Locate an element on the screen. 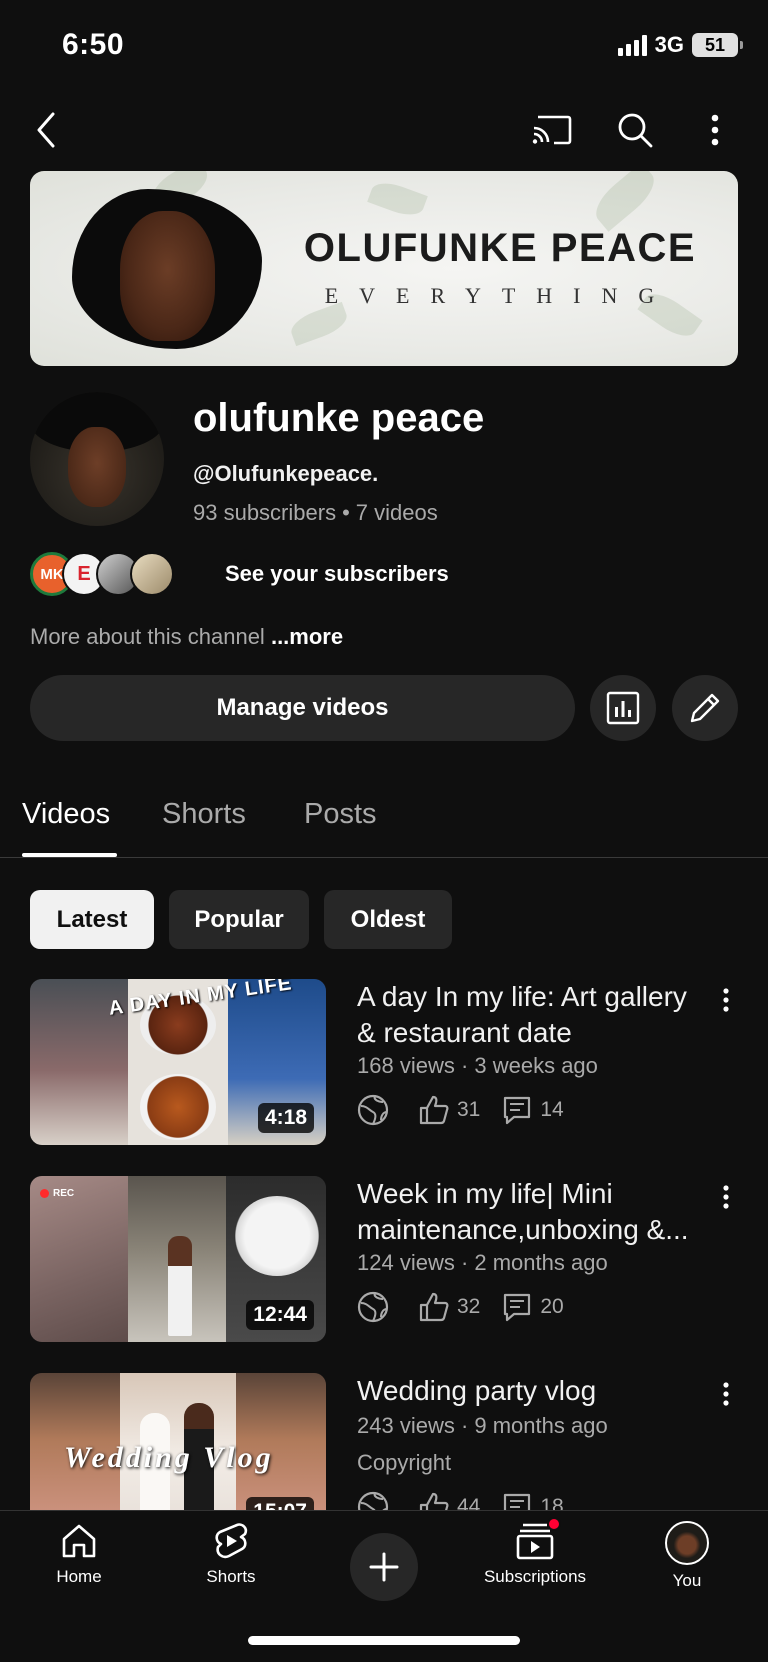  video-meta: 124 views · 2 months ago is located at coordinates (482, 1262).